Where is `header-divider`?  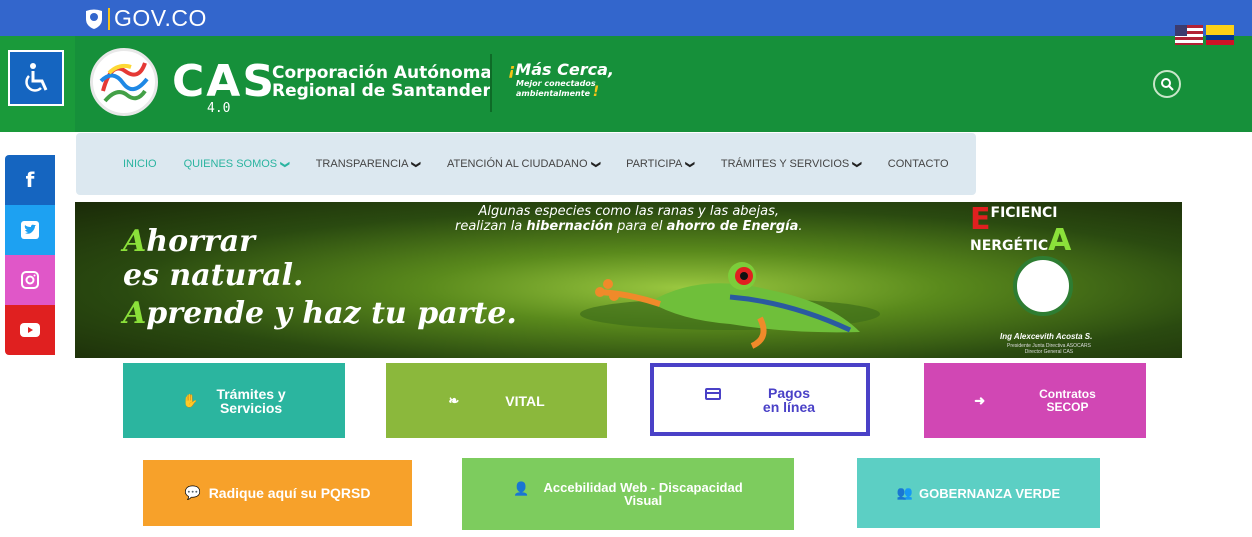 header-divider is located at coordinates (491, 83).